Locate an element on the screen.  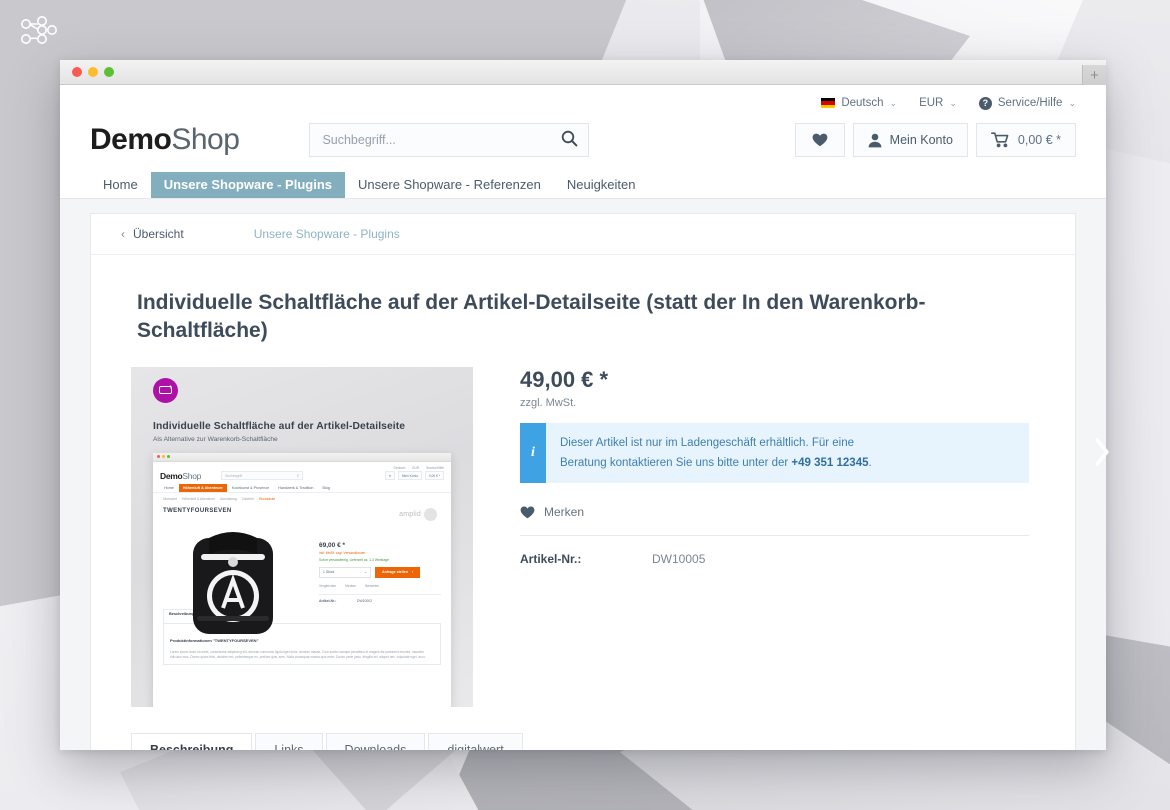
nested-logo-light: Shop is located at coordinates (192, 475).